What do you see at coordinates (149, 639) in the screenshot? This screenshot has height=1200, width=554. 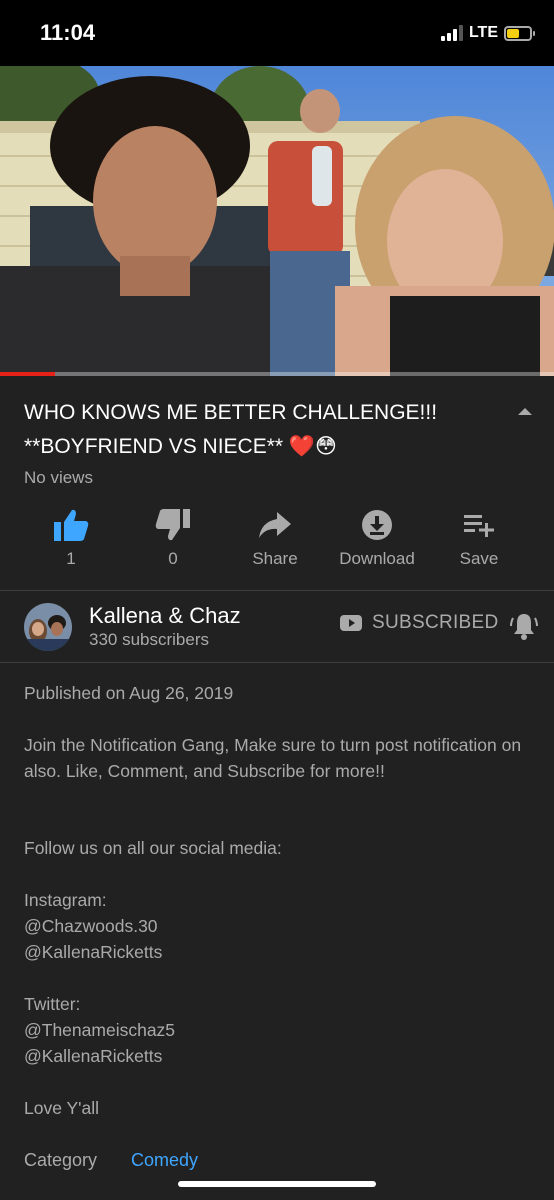 I see `subscriber-count: 330 subscribers` at bounding box center [149, 639].